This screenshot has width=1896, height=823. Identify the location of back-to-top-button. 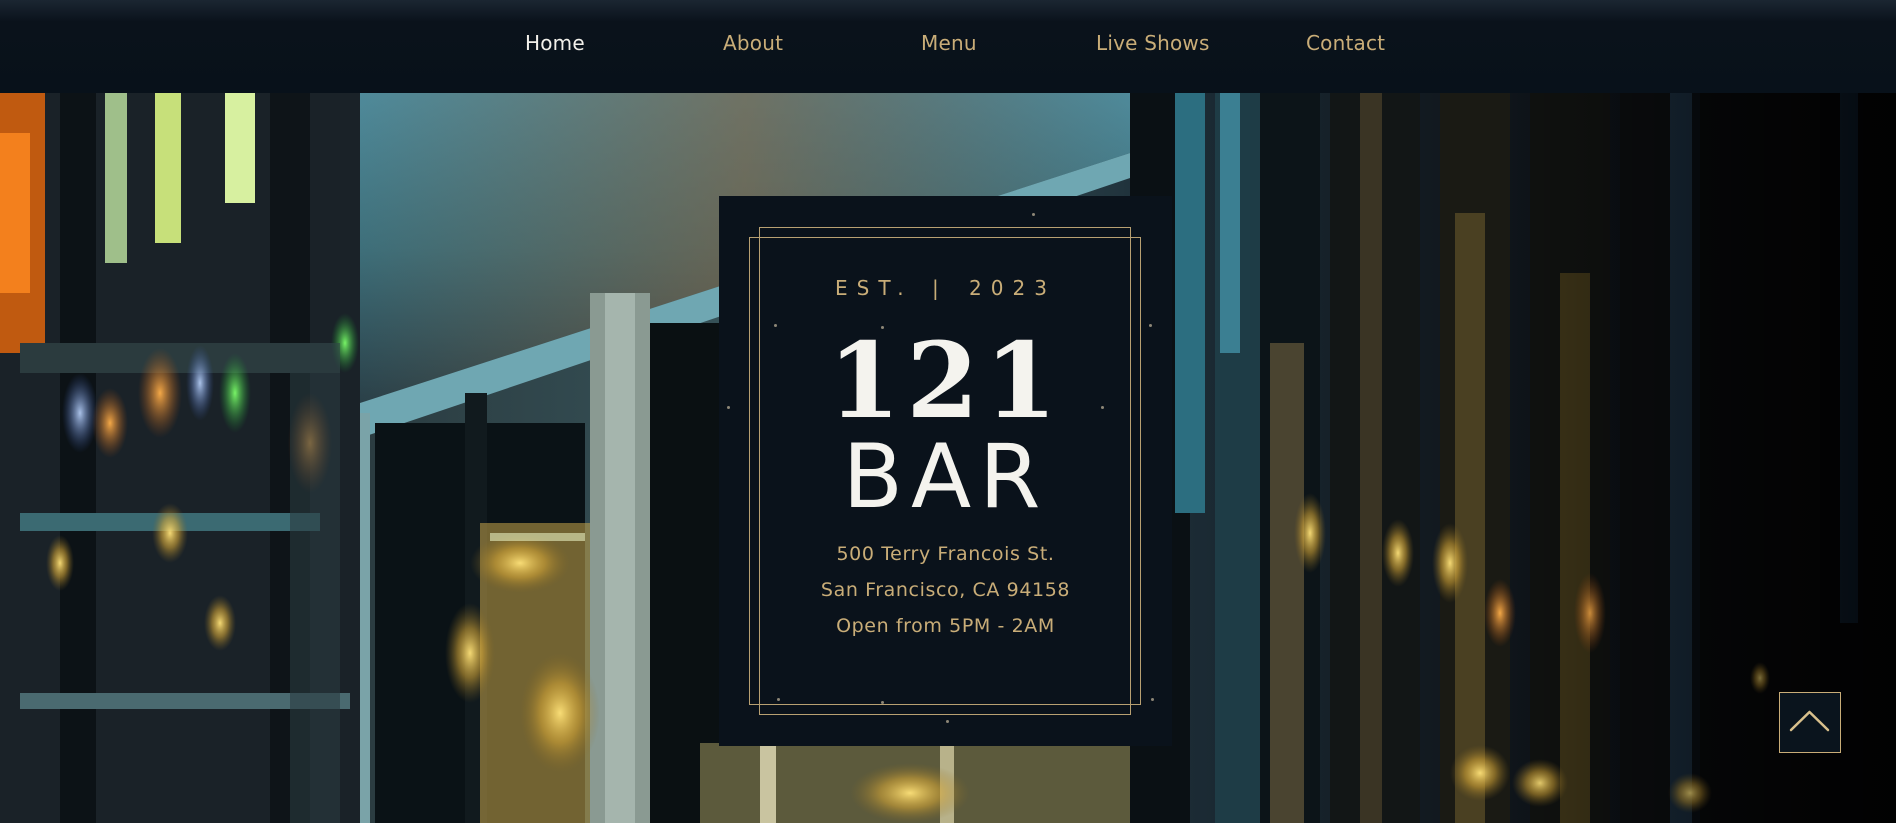
(1810, 722).